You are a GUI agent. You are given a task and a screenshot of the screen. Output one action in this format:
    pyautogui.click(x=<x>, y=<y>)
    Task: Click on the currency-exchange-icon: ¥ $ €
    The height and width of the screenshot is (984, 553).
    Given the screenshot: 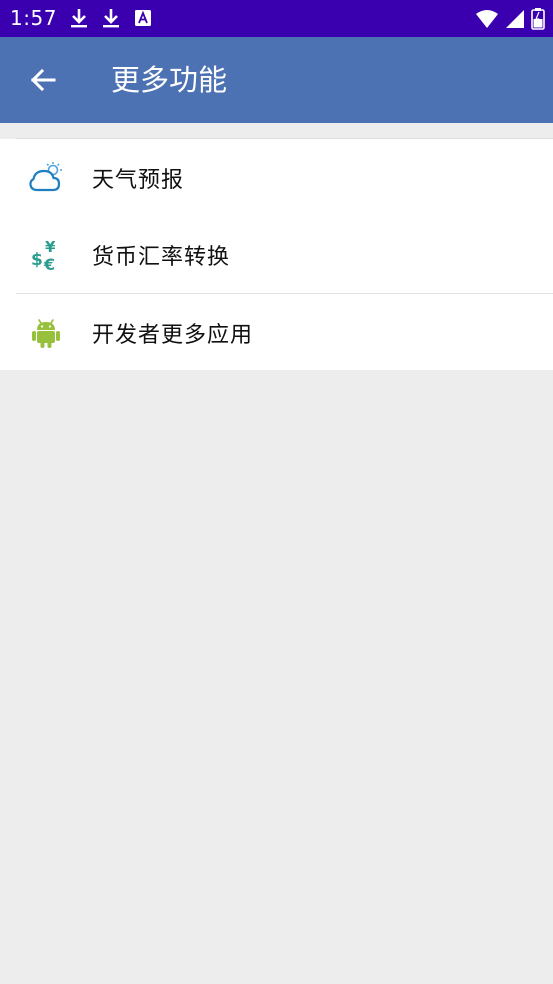 What is the action you would take?
    pyautogui.click(x=46, y=255)
    